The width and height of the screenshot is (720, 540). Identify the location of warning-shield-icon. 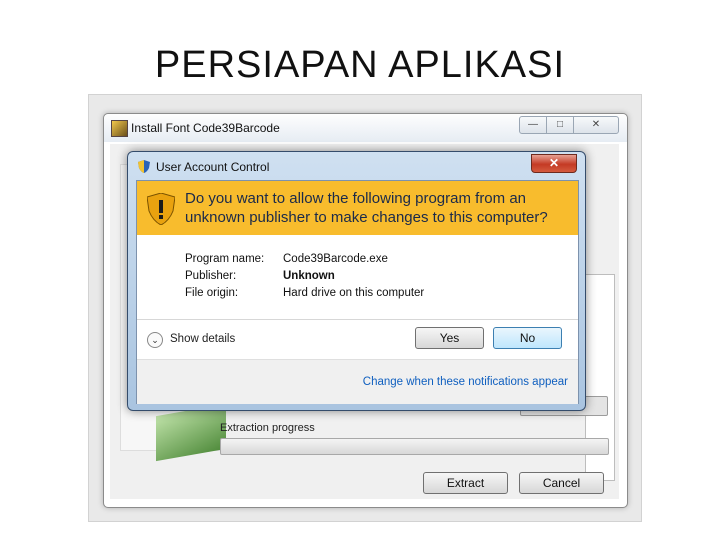
(161, 209).